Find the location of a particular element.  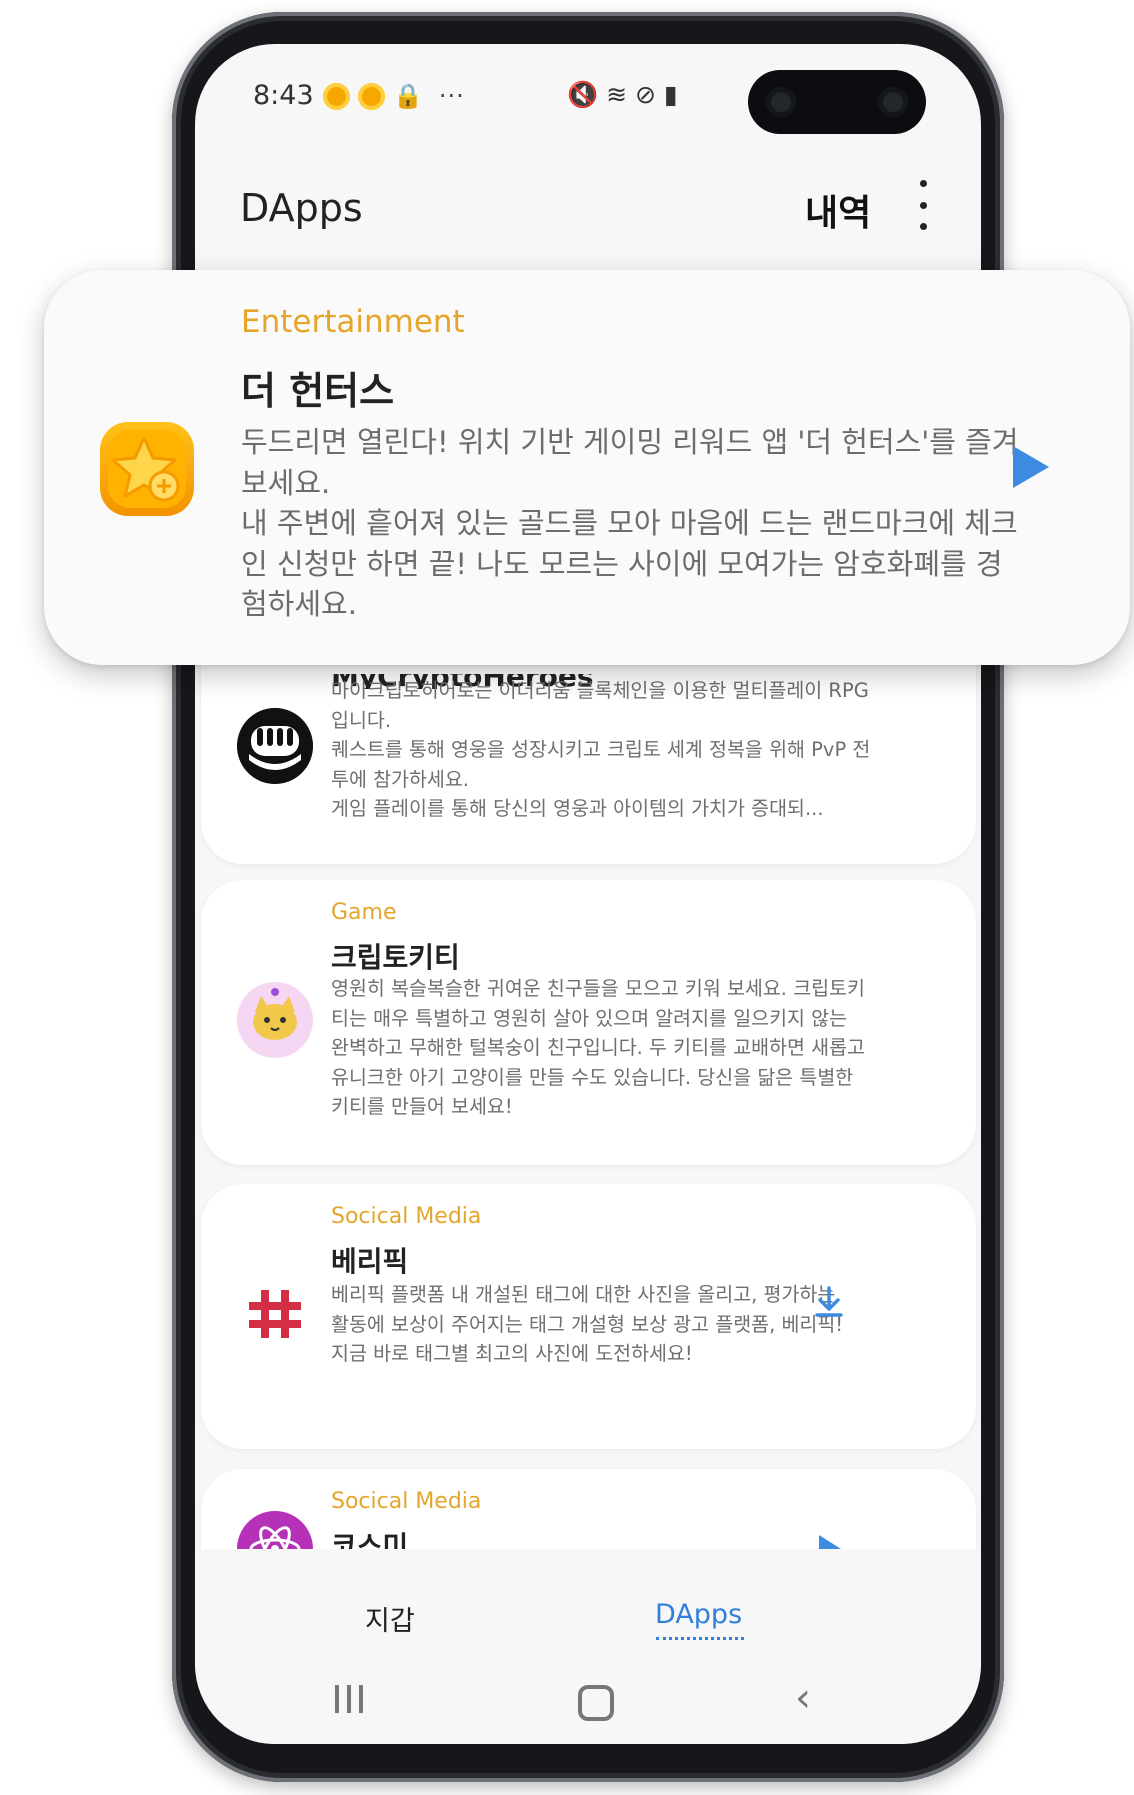

heroes-mask-icon is located at coordinates (275, 746).